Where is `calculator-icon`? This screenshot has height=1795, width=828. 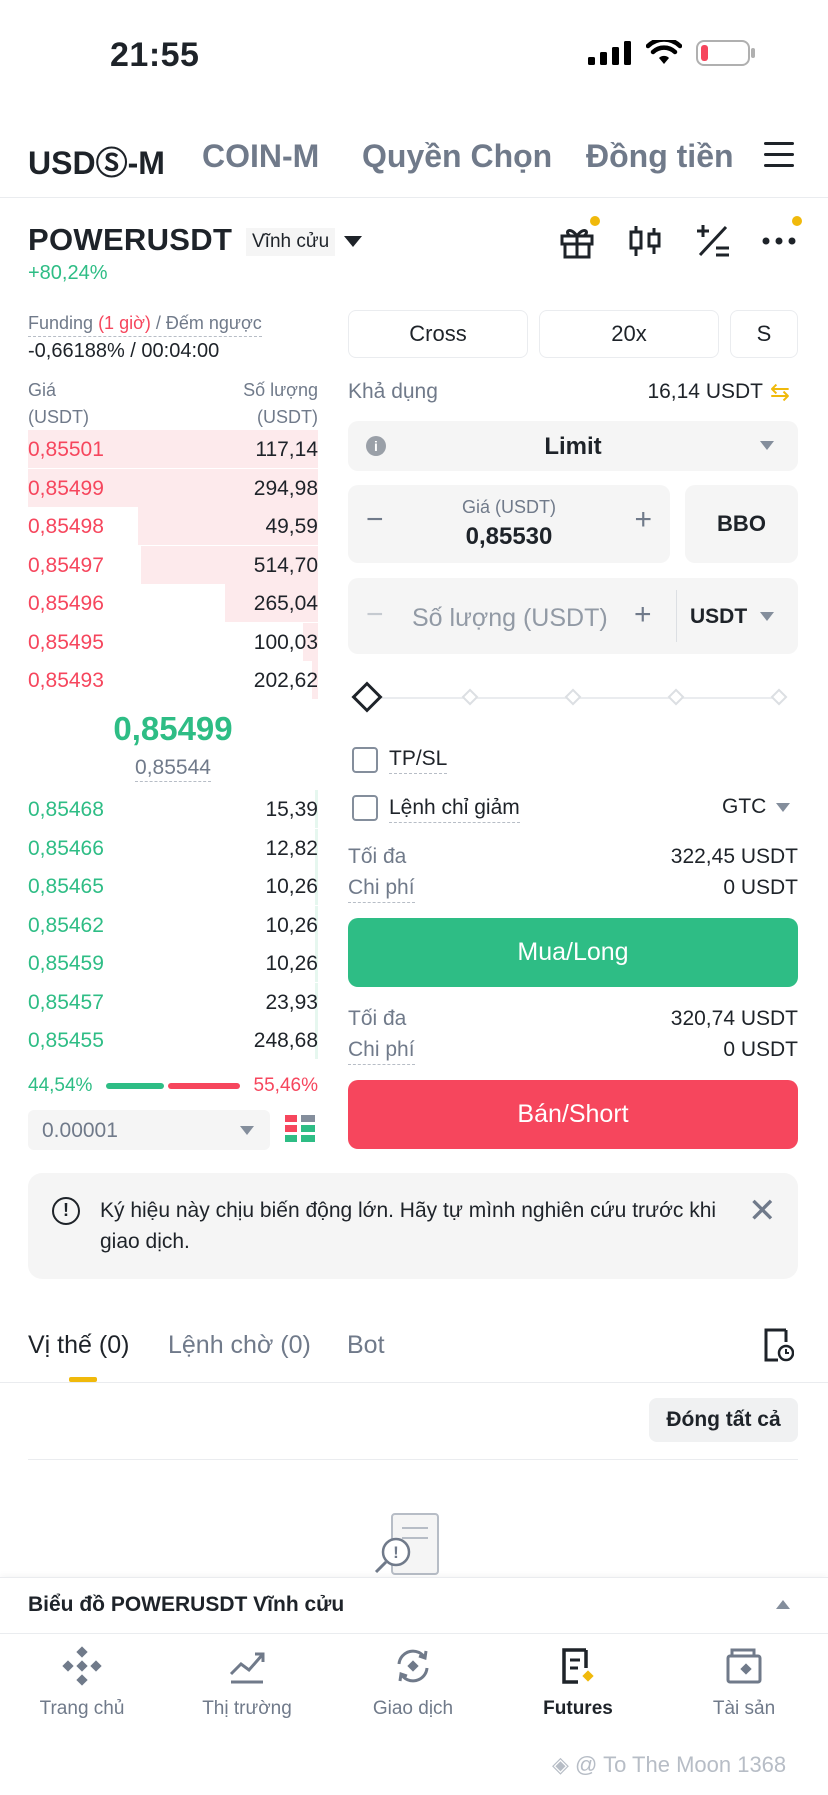 calculator-icon is located at coordinates (713, 241).